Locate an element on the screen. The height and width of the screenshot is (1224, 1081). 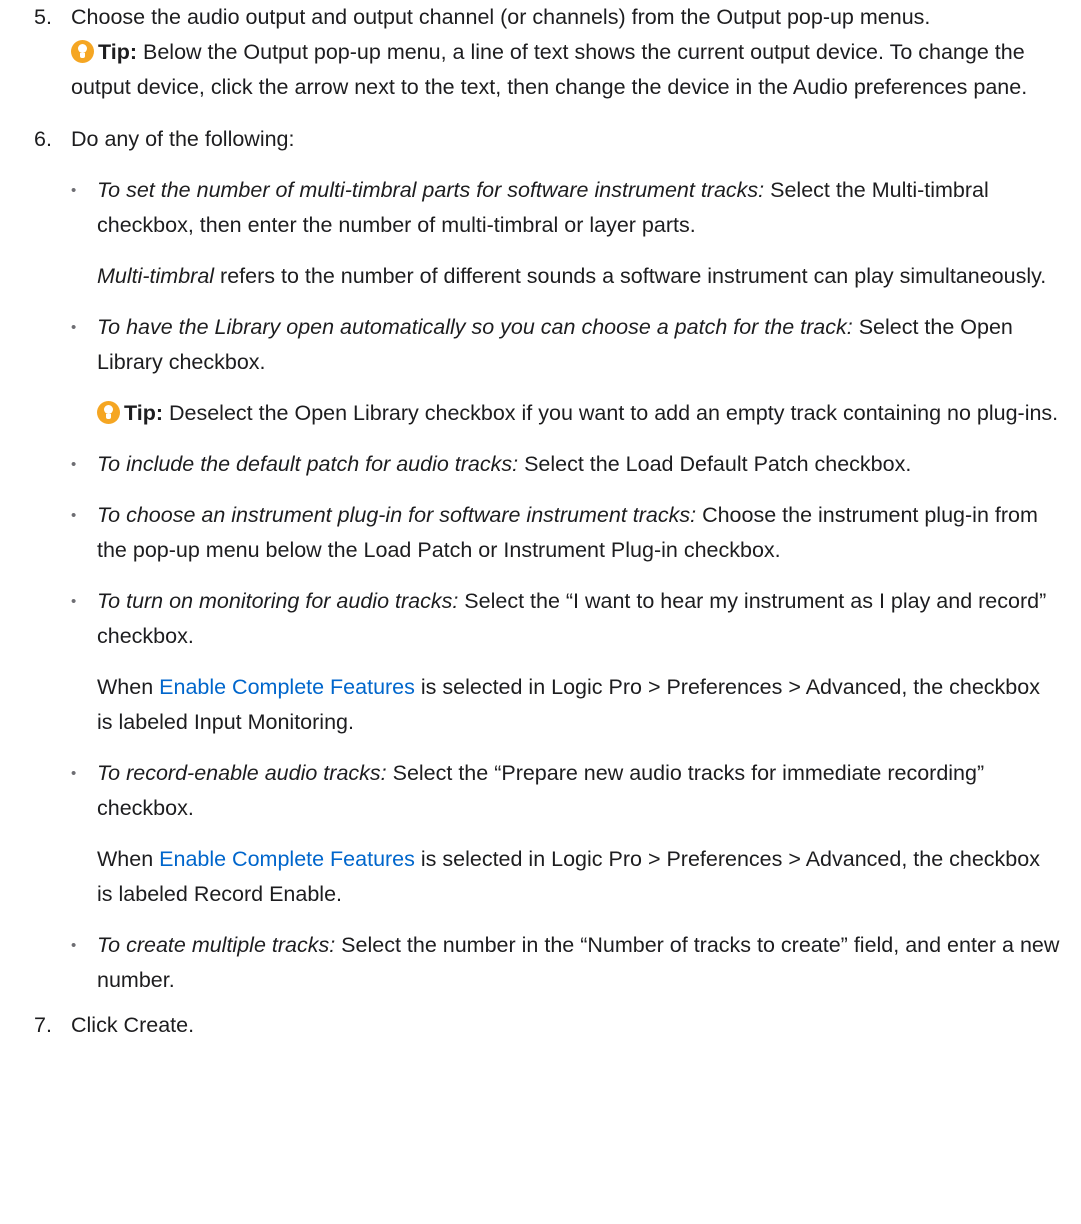
option-title: To turn on monitoring for audio tracks: is located at coordinates (278, 601).